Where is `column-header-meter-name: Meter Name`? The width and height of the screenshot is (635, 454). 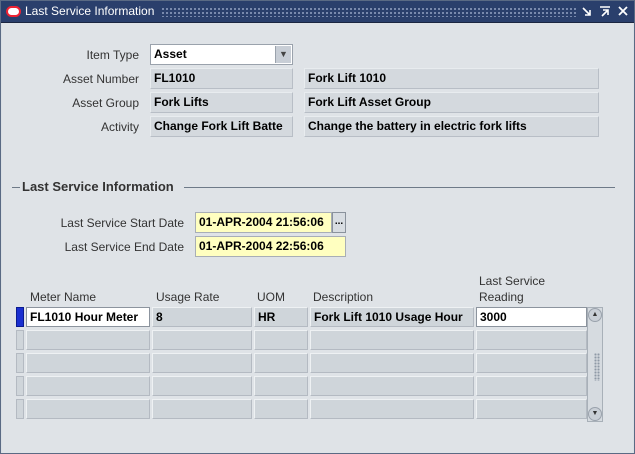 column-header-meter-name: Meter Name is located at coordinates (63, 297).